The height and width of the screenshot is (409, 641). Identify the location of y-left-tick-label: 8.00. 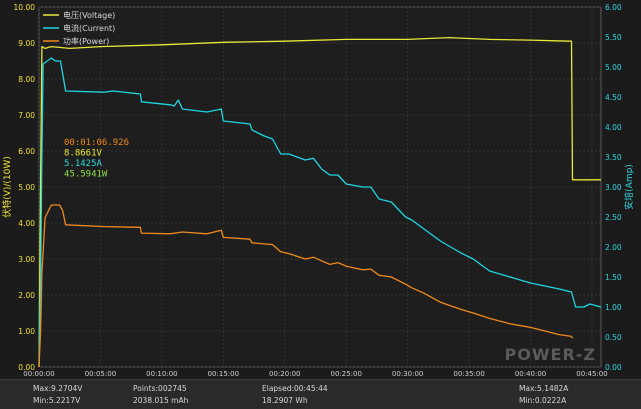
(26, 79).